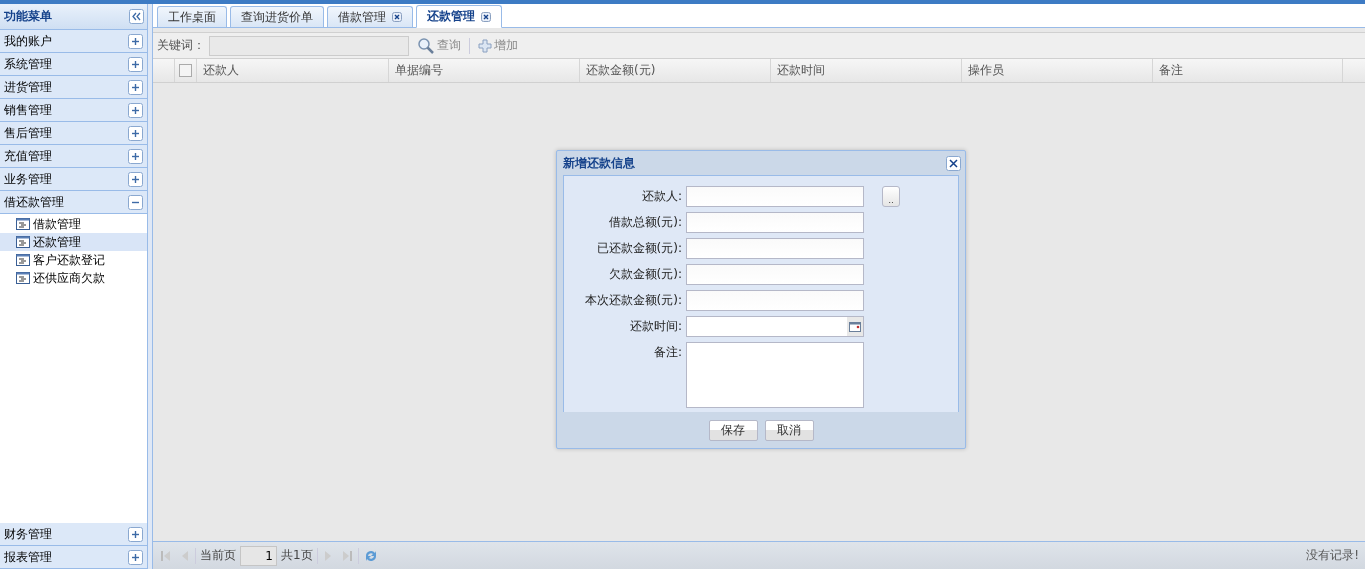  I want to click on select-all-checkbox, so click(185, 70).